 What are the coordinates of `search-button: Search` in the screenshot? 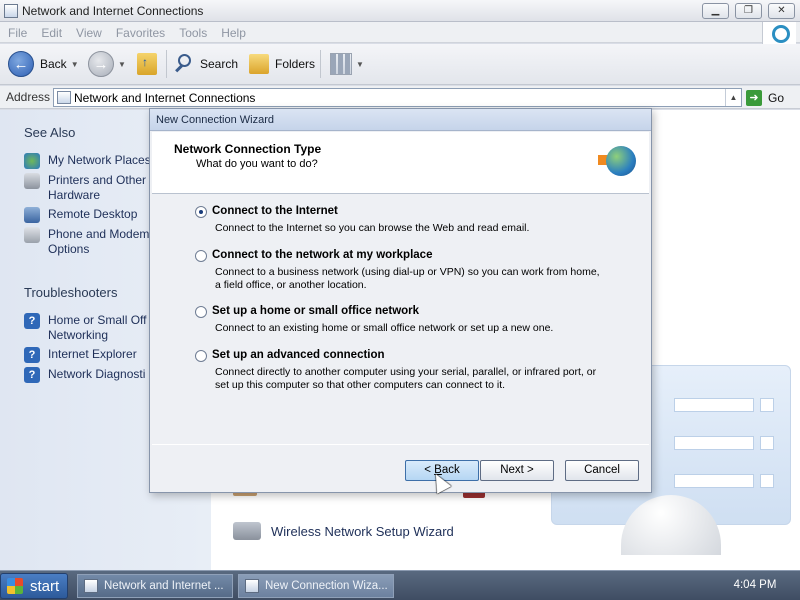 It's located at (206, 64).